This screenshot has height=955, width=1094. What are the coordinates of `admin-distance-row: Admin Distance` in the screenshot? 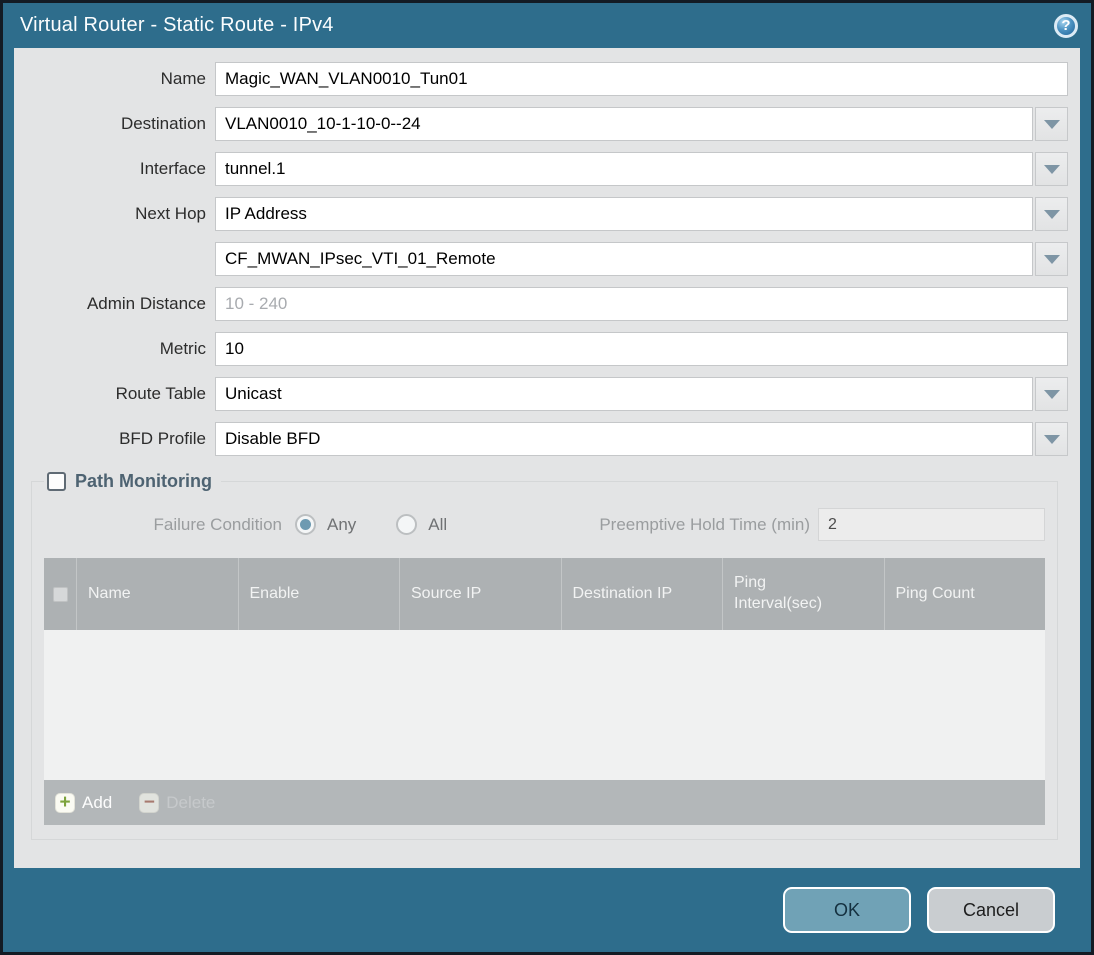 It's located at (541, 304).